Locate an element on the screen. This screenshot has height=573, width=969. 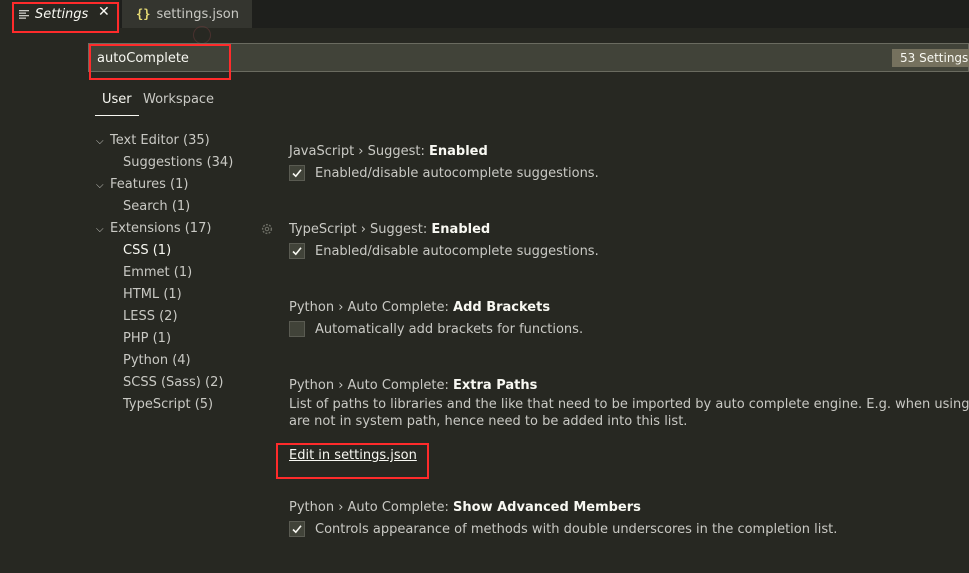
toc-item-emmet: Emmet (1) is located at coordinates (157, 273).